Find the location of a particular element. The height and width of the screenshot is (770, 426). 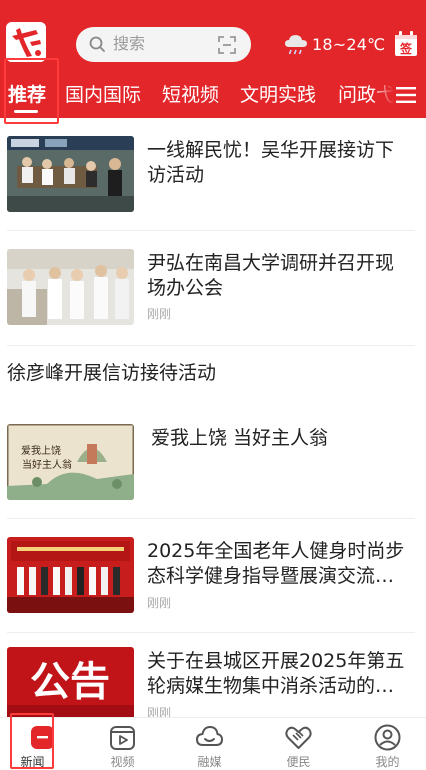

video-icon is located at coordinates (122, 738).